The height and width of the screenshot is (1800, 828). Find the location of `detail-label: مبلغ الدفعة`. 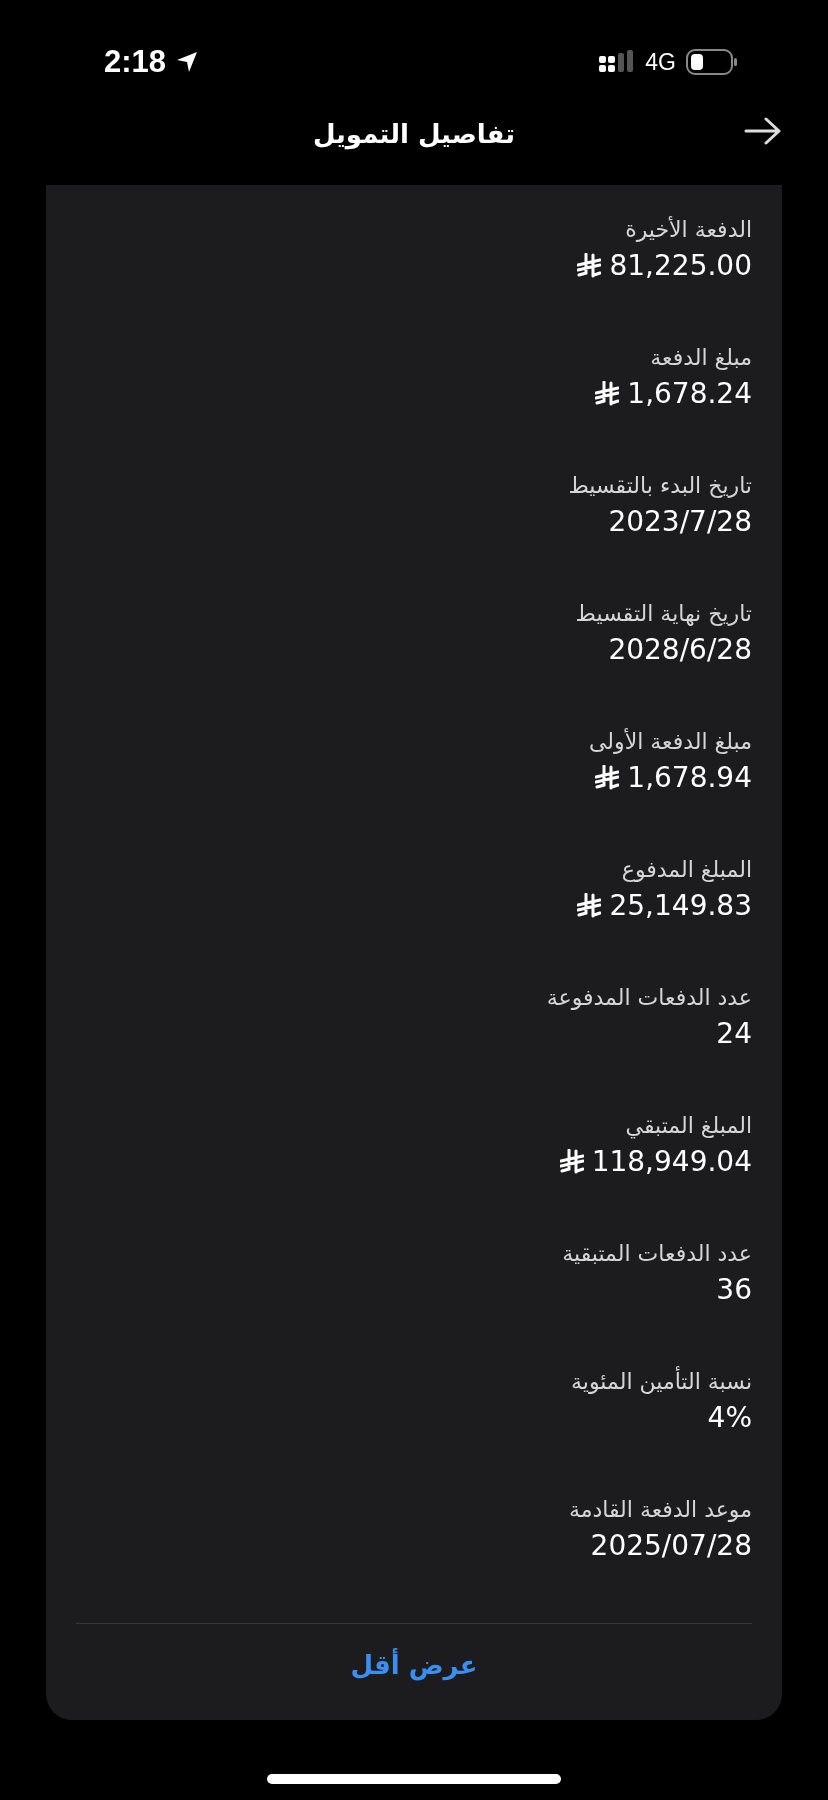

detail-label: مبلغ الدفعة is located at coordinates (701, 358).